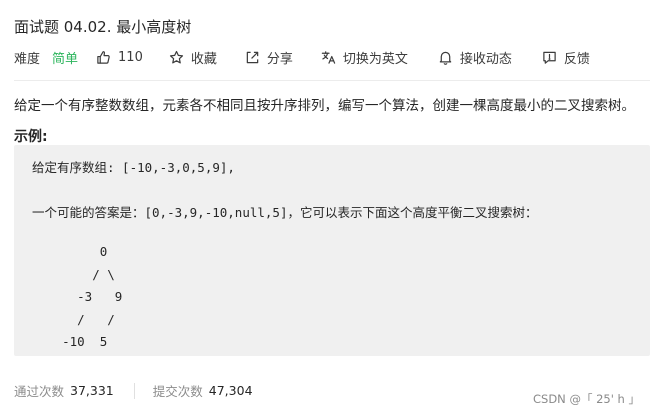  I want to click on example-tree-diagram: 0 / \ -3 9 / / -10 5, so click(92, 296).